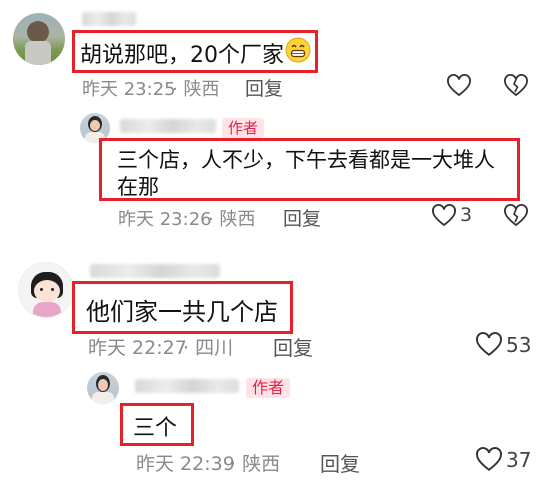  Describe the element at coordinates (182, 55) in the screenshot. I see `comment-text: 胡说那吧，20个厂家` at that location.